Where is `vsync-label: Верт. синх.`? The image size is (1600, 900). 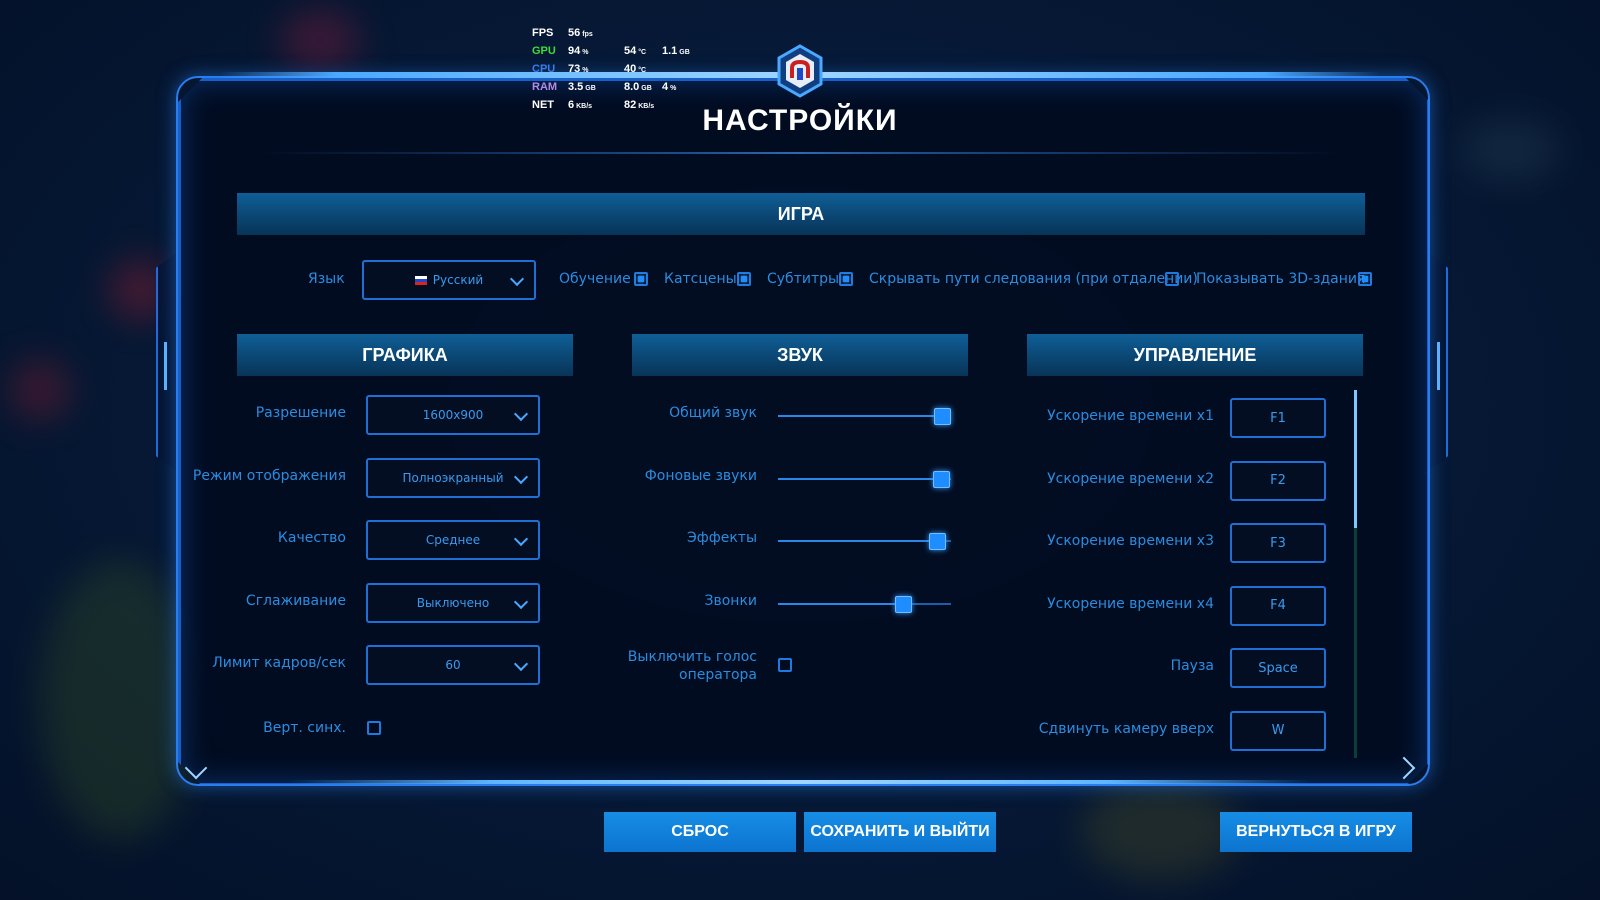
vsync-label: Верт. синх. is located at coordinates (304, 728).